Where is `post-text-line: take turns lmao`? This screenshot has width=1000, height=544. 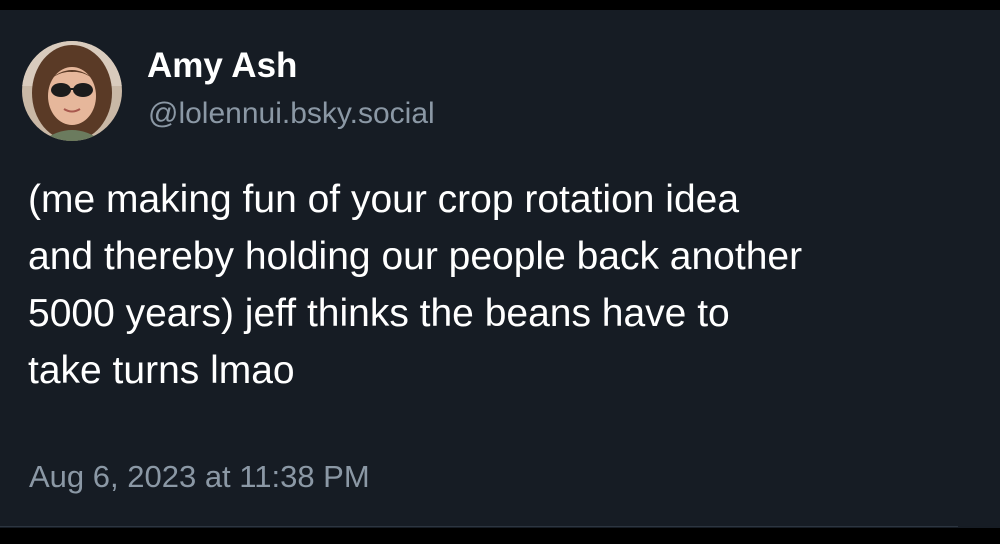
post-text-line: take turns lmao is located at coordinates (161, 370).